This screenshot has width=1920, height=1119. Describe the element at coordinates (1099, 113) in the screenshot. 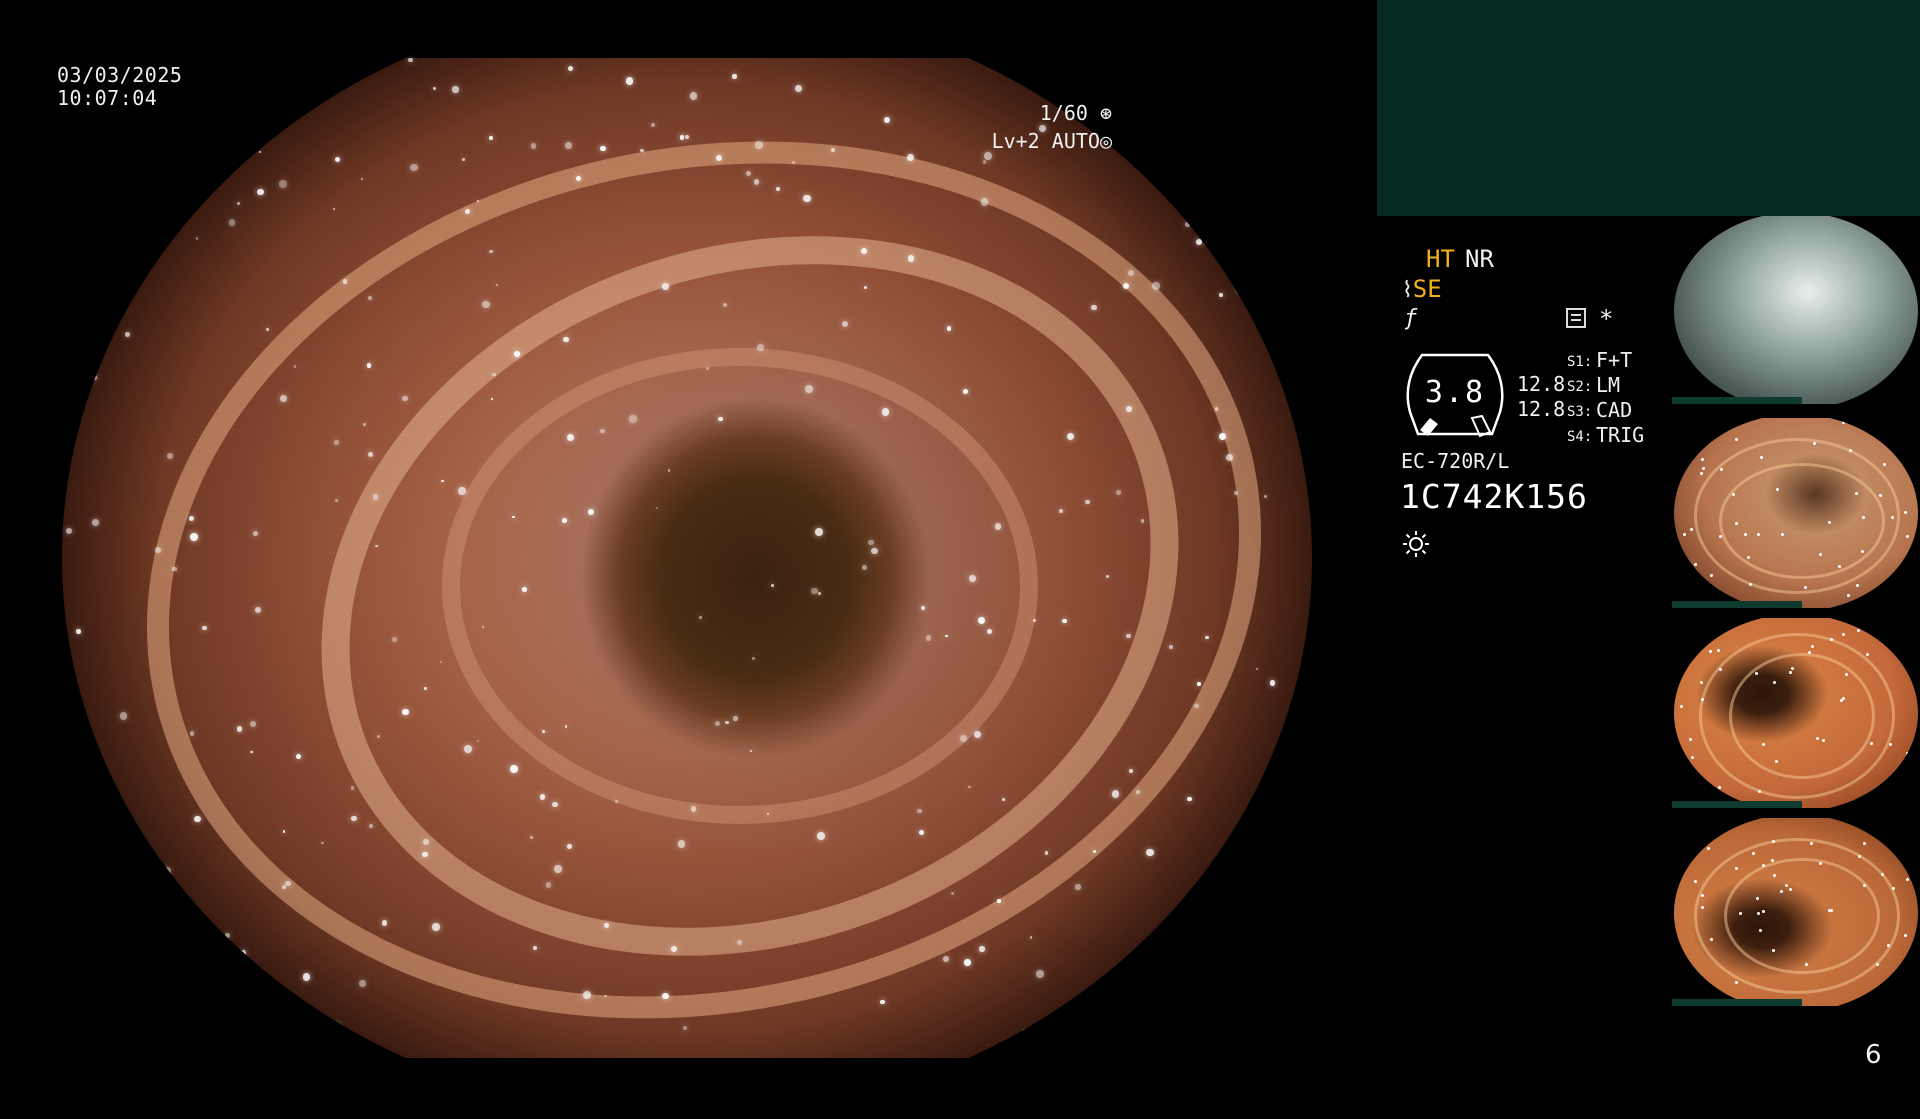

I see `shutter-icon: ⊛` at that location.